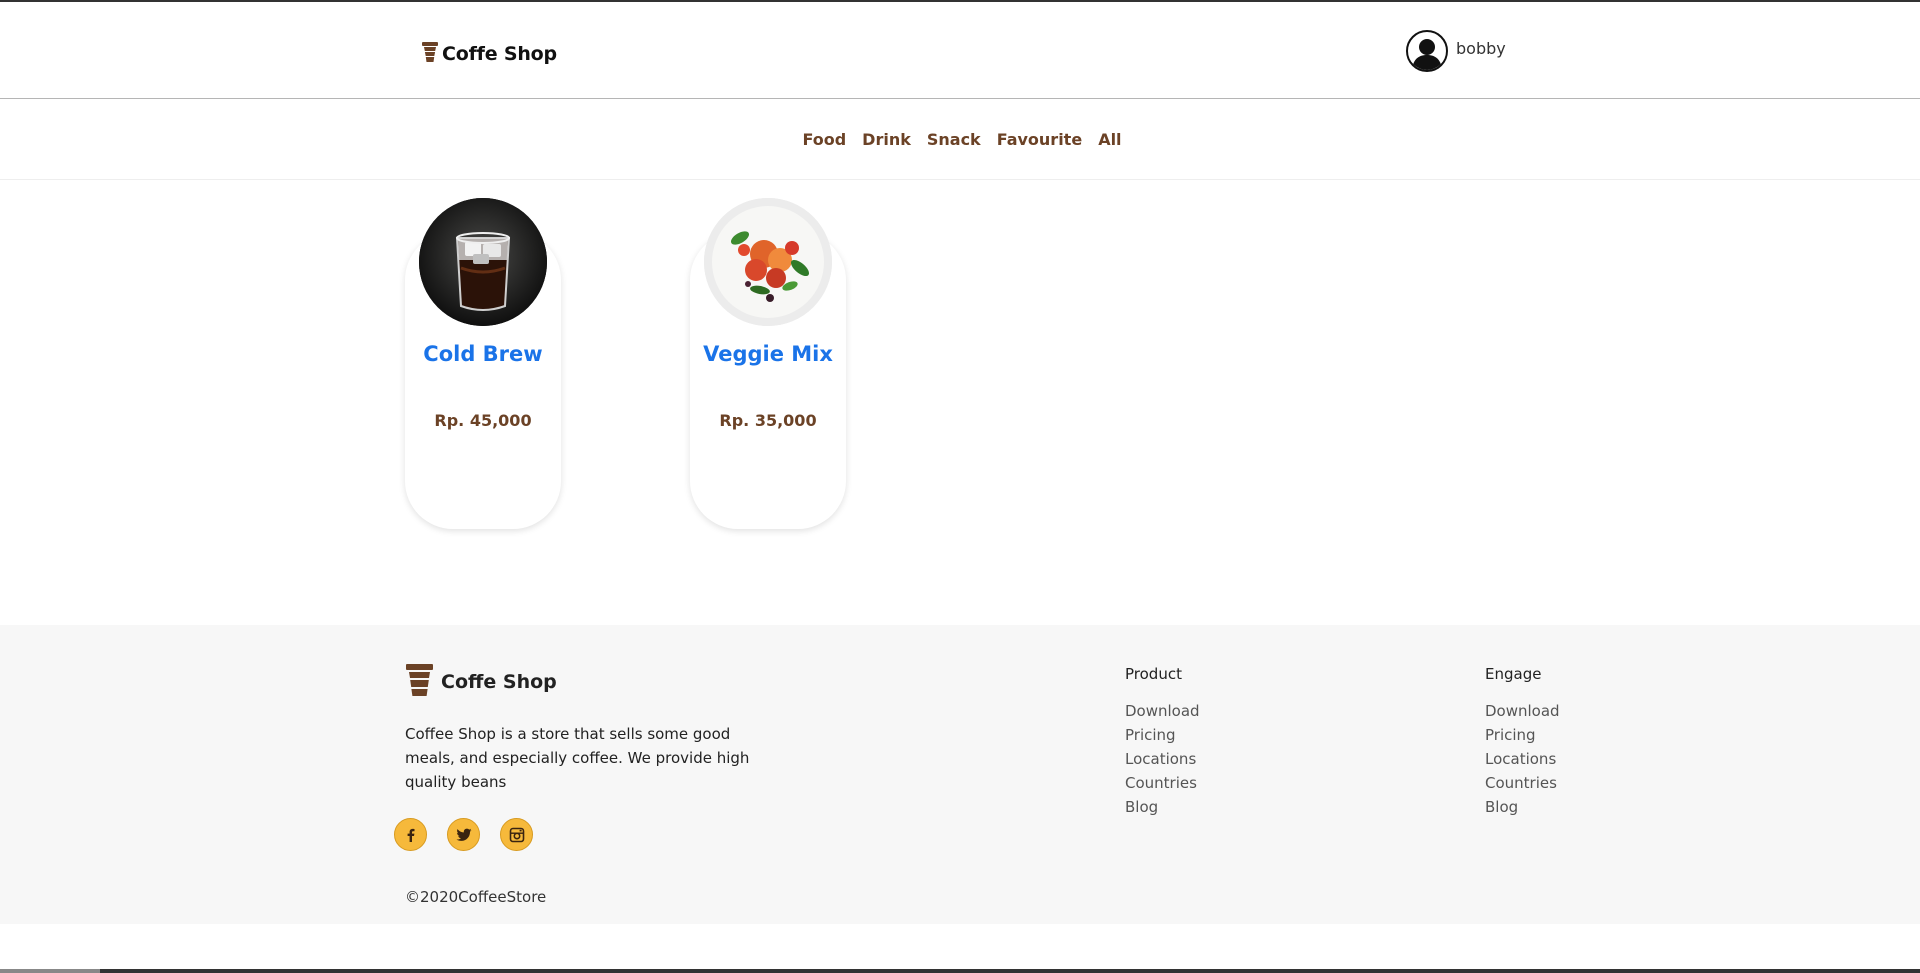  What do you see at coordinates (499, 54) in the screenshot?
I see `brand-name: Coffe Shop` at bounding box center [499, 54].